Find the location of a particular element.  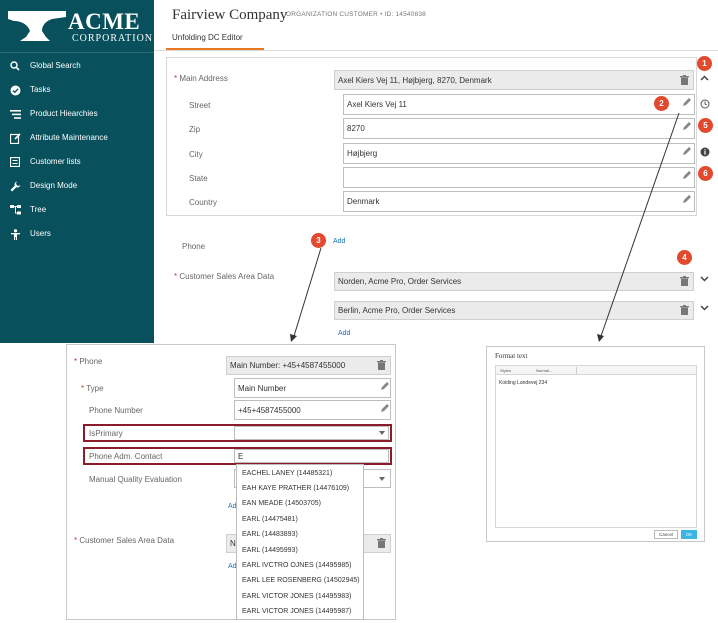

marker-badge: 4 is located at coordinates (684, 257).